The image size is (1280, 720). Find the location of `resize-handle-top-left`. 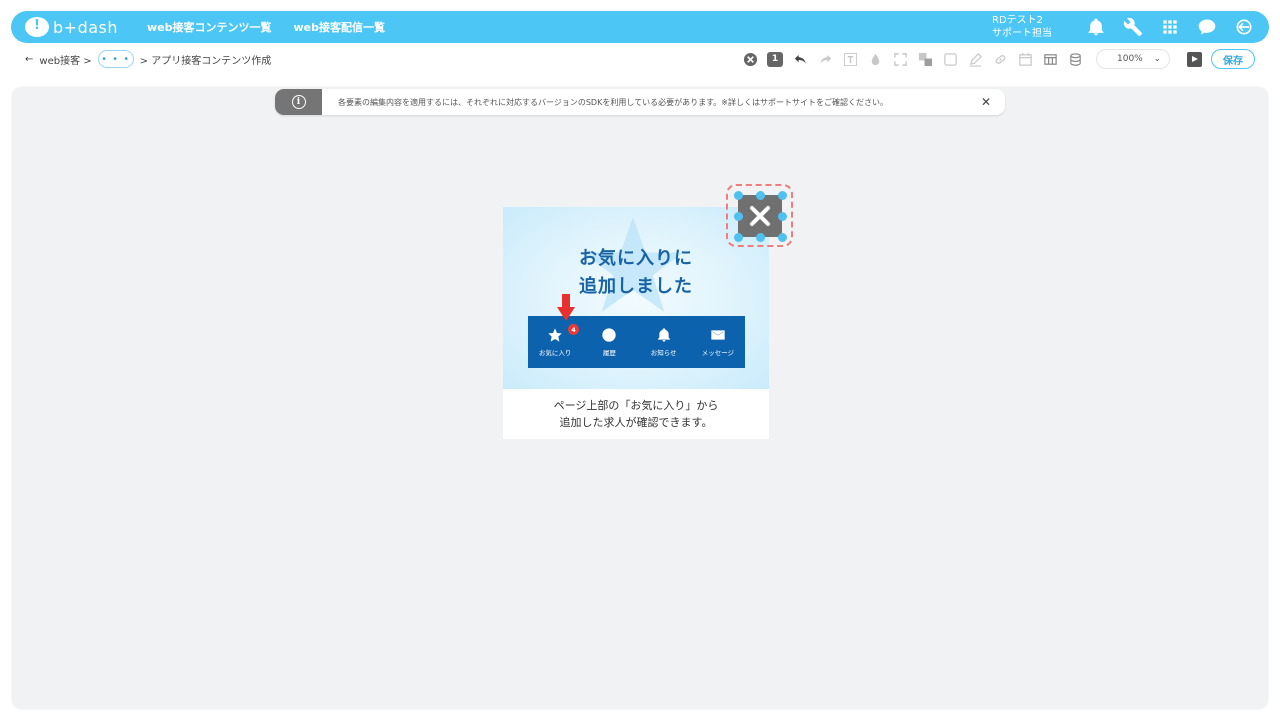

resize-handle-top-left is located at coordinates (738, 195).